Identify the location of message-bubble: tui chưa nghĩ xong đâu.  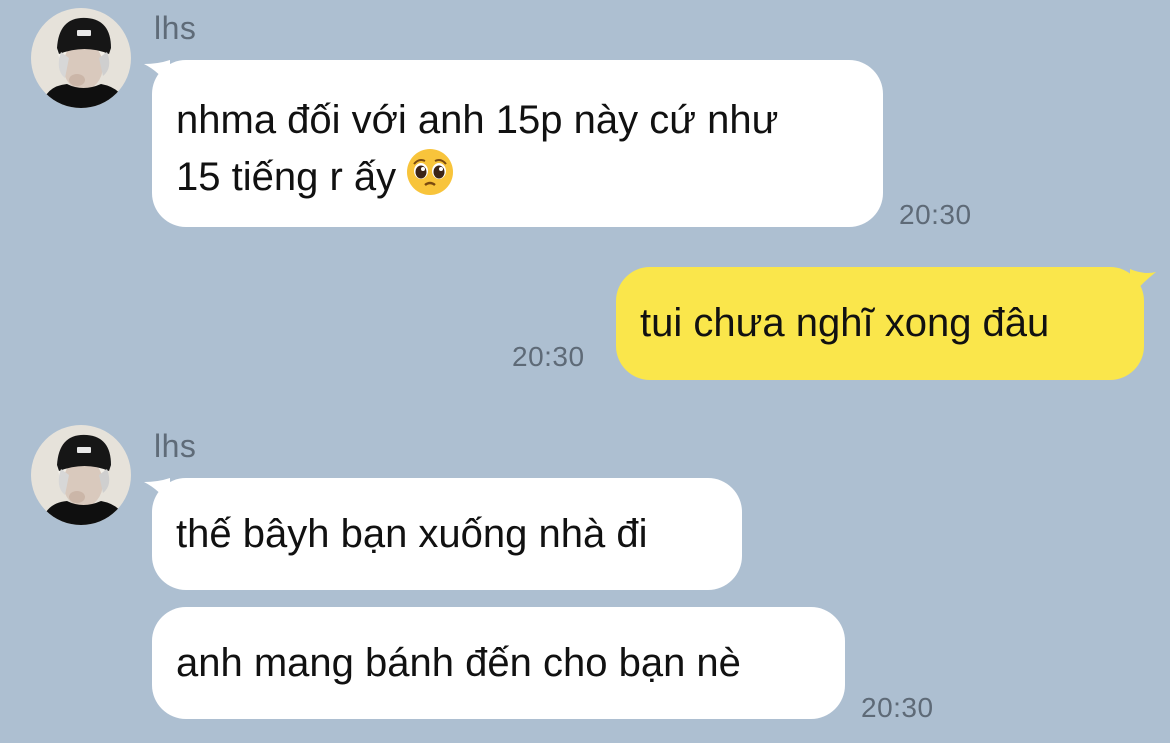
(880, 323).